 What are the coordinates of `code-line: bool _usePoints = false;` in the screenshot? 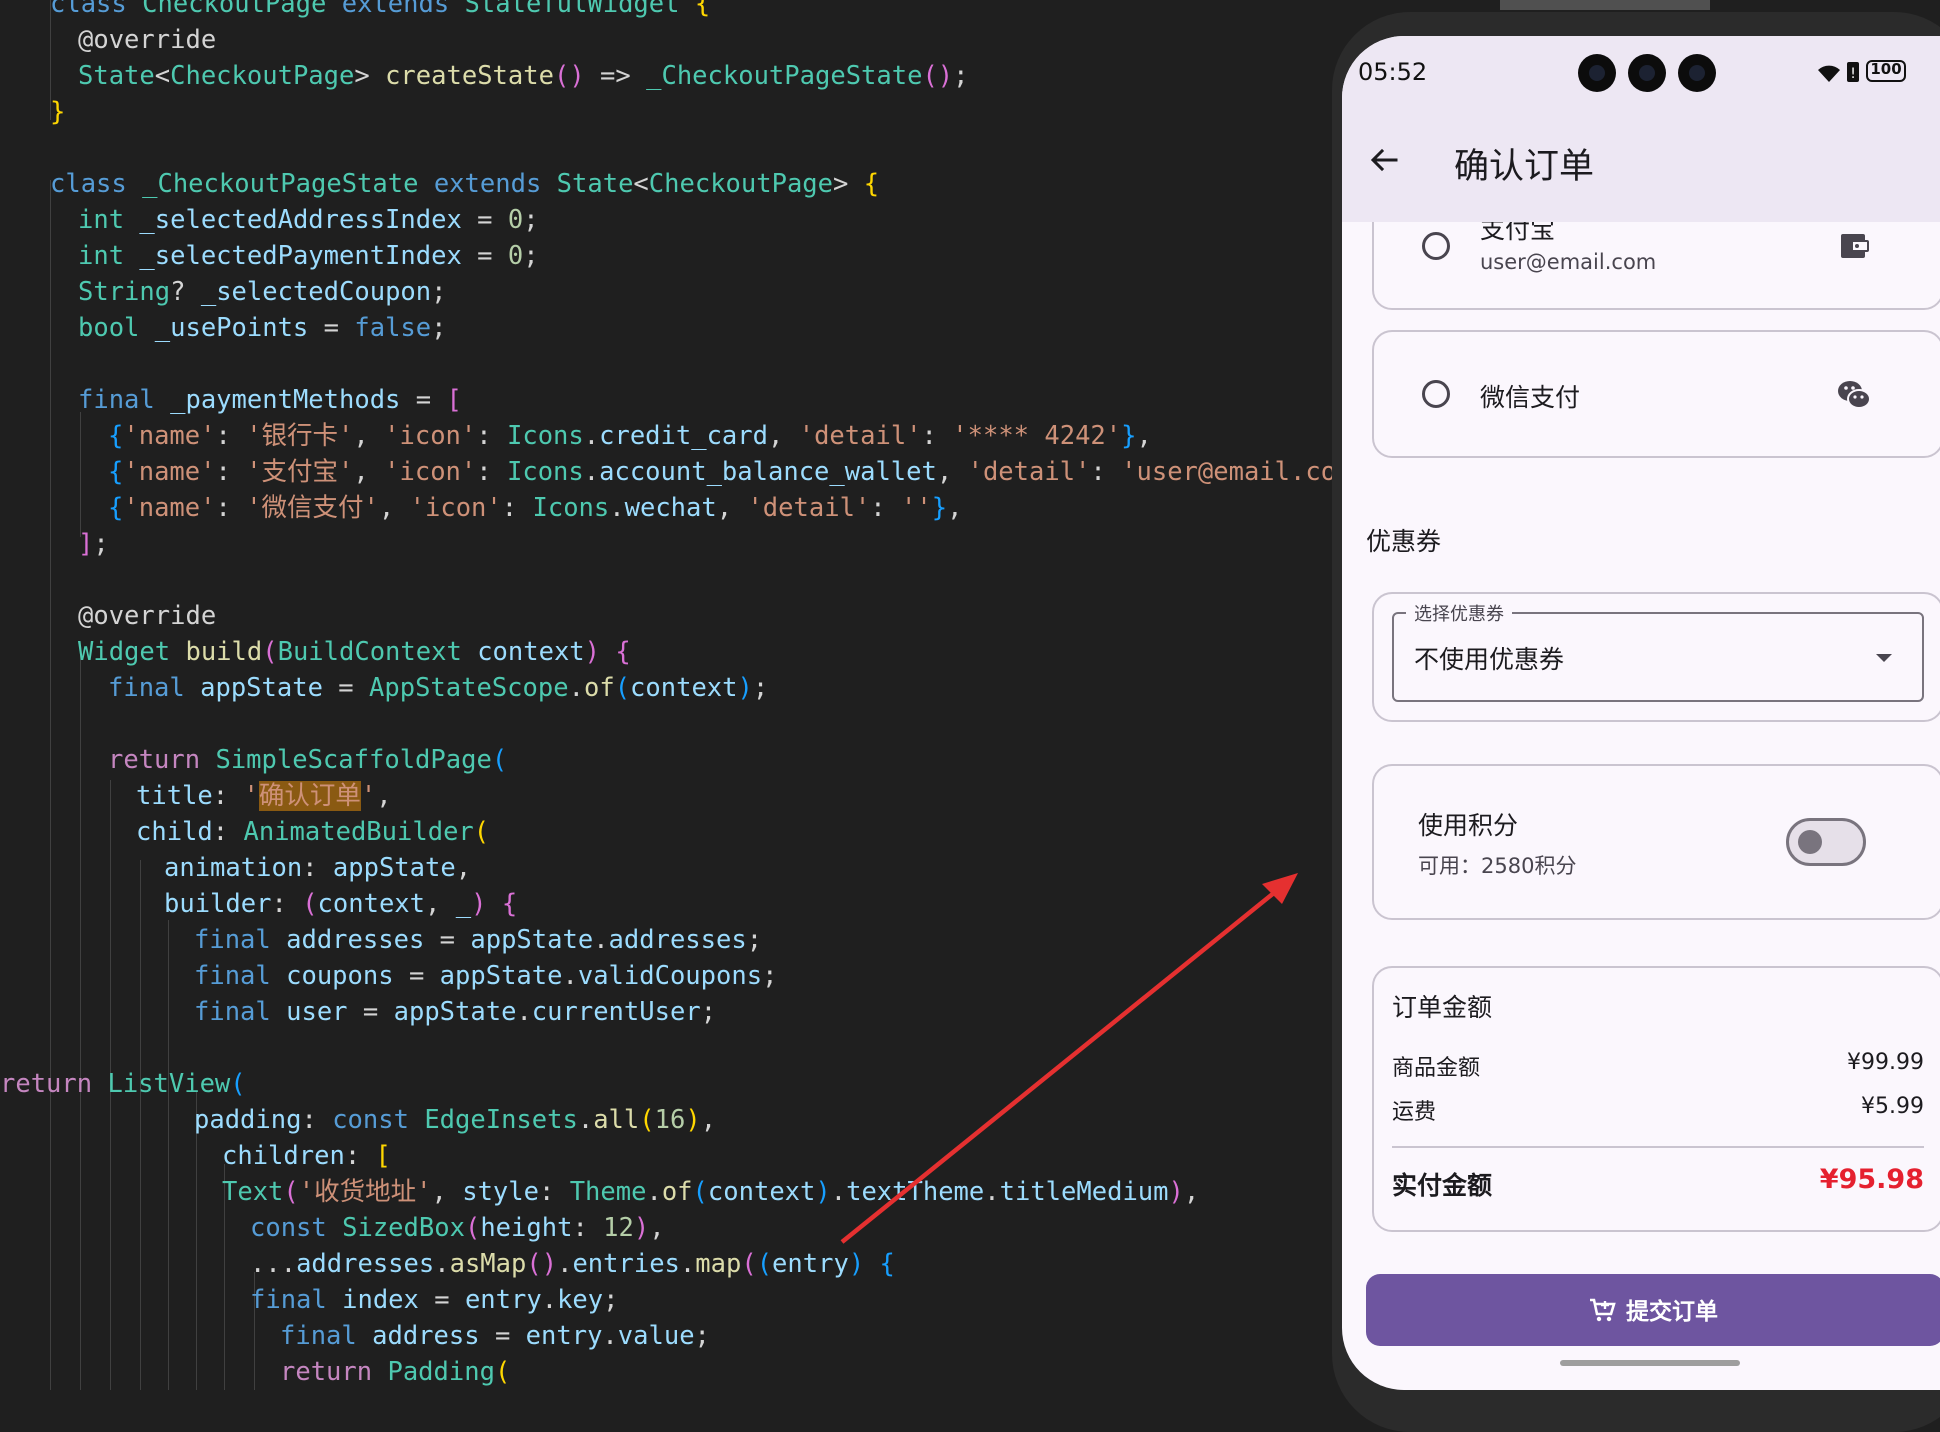 It's located at (262, 328).